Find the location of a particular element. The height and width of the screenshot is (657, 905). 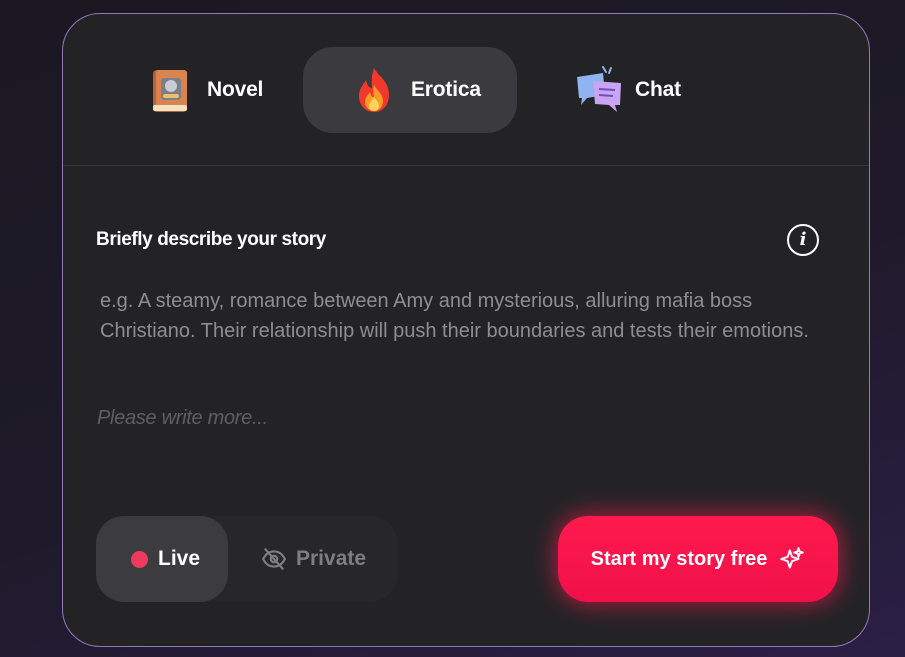

tab-novel: Novel is located at coordinates (215, 90).